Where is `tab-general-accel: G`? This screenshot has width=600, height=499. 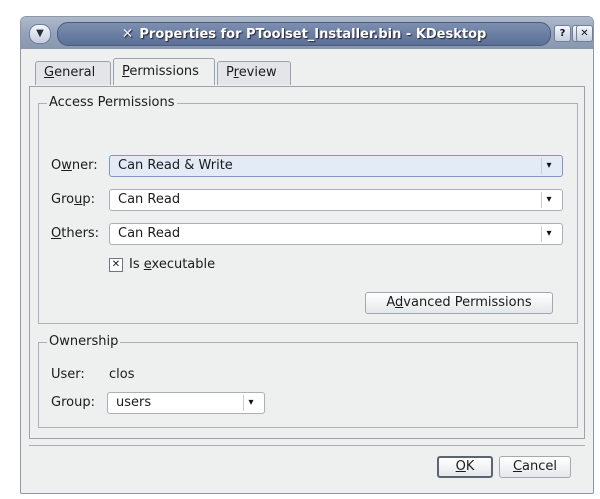
tab-general-accel: G is located at coordinates (49, 72).